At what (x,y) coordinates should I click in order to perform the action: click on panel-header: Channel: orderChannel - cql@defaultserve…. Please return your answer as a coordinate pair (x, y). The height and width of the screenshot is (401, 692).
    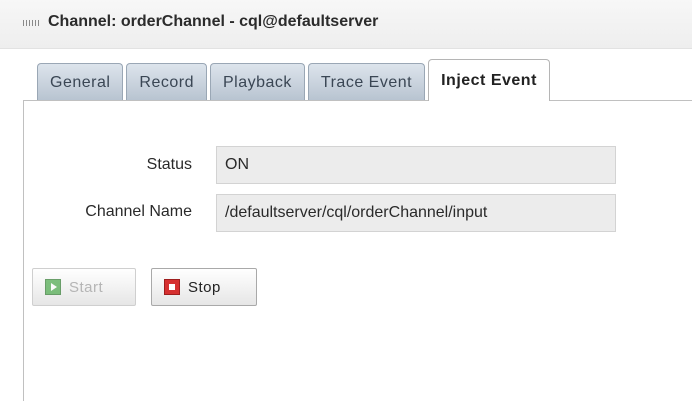
    Looking at the image, I should click on (346, 24).